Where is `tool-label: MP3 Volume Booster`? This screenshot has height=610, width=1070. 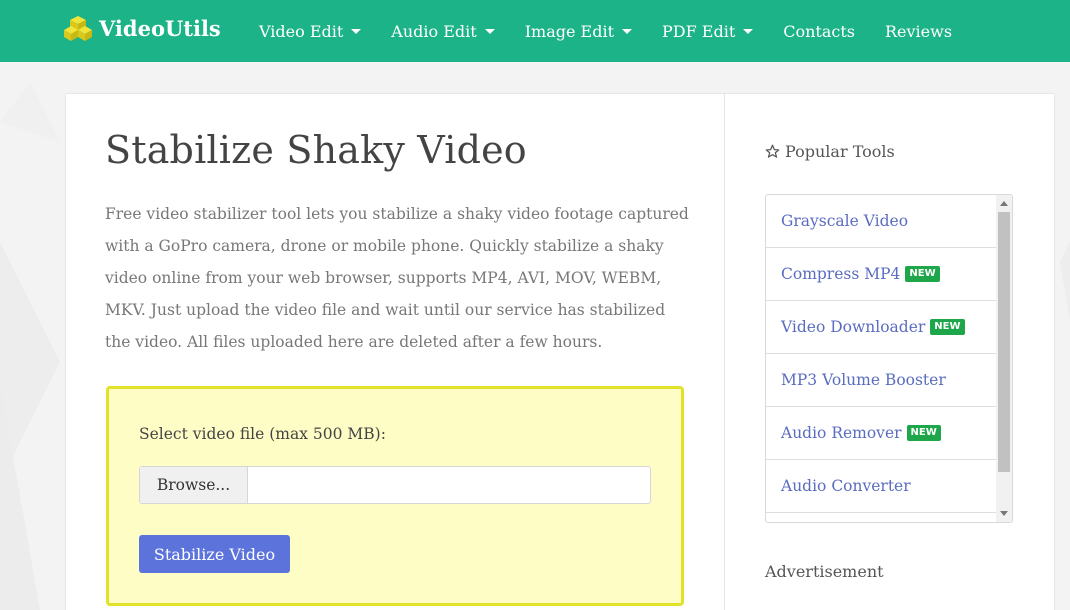
tool-label: MP3 Volume Booster is located at coordinates (863, 380).